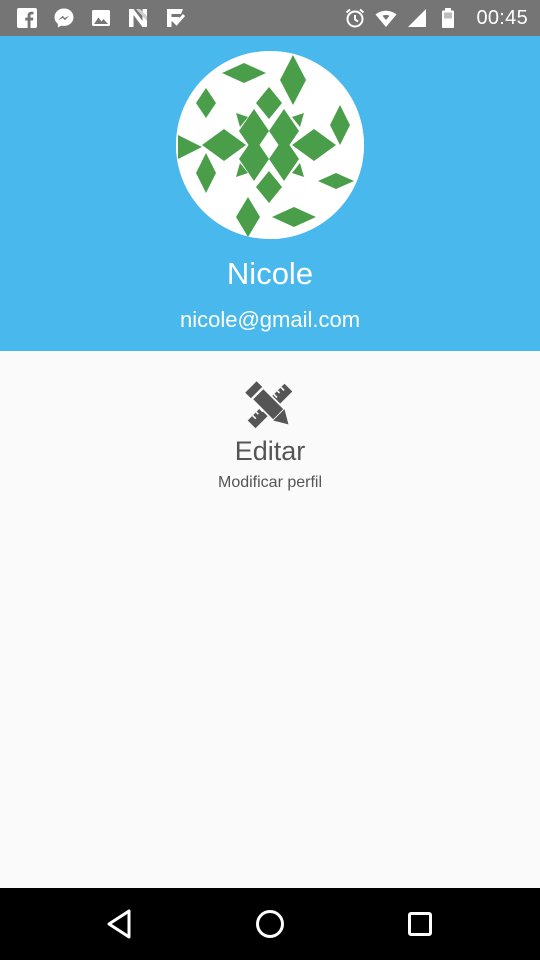 The image size is (540, 960). Describe the element at coordinates (27, 18) in the screenshot. I see `facebook-icon` at that location.